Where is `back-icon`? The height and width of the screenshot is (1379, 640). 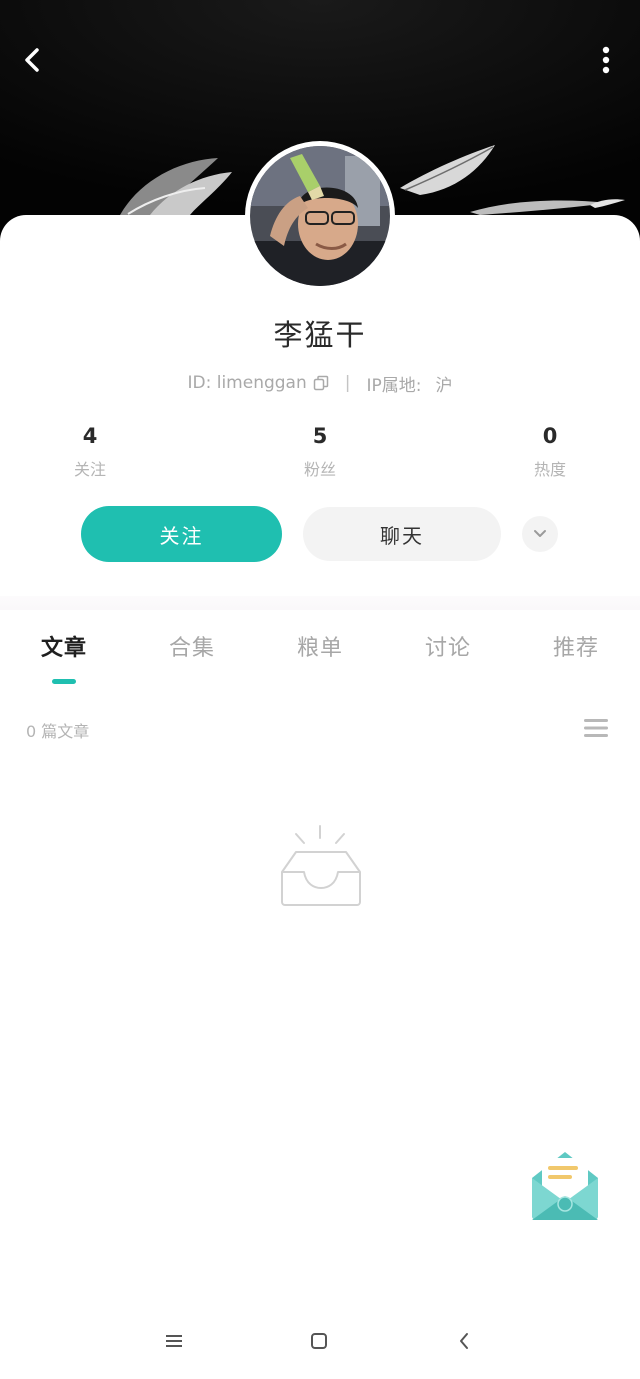
back-icon is located at coordinates (464, 1341).